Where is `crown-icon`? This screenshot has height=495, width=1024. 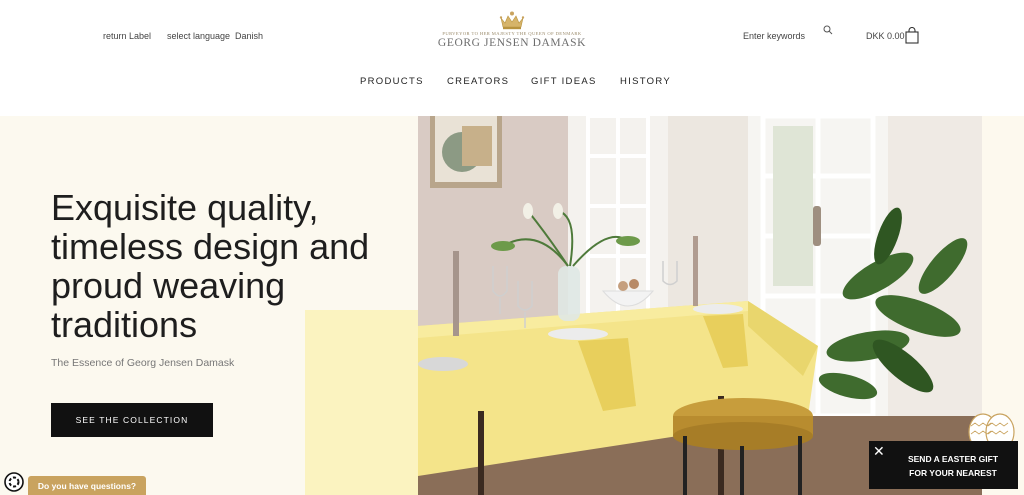
crown-icon is located at coordinates (512, 20).